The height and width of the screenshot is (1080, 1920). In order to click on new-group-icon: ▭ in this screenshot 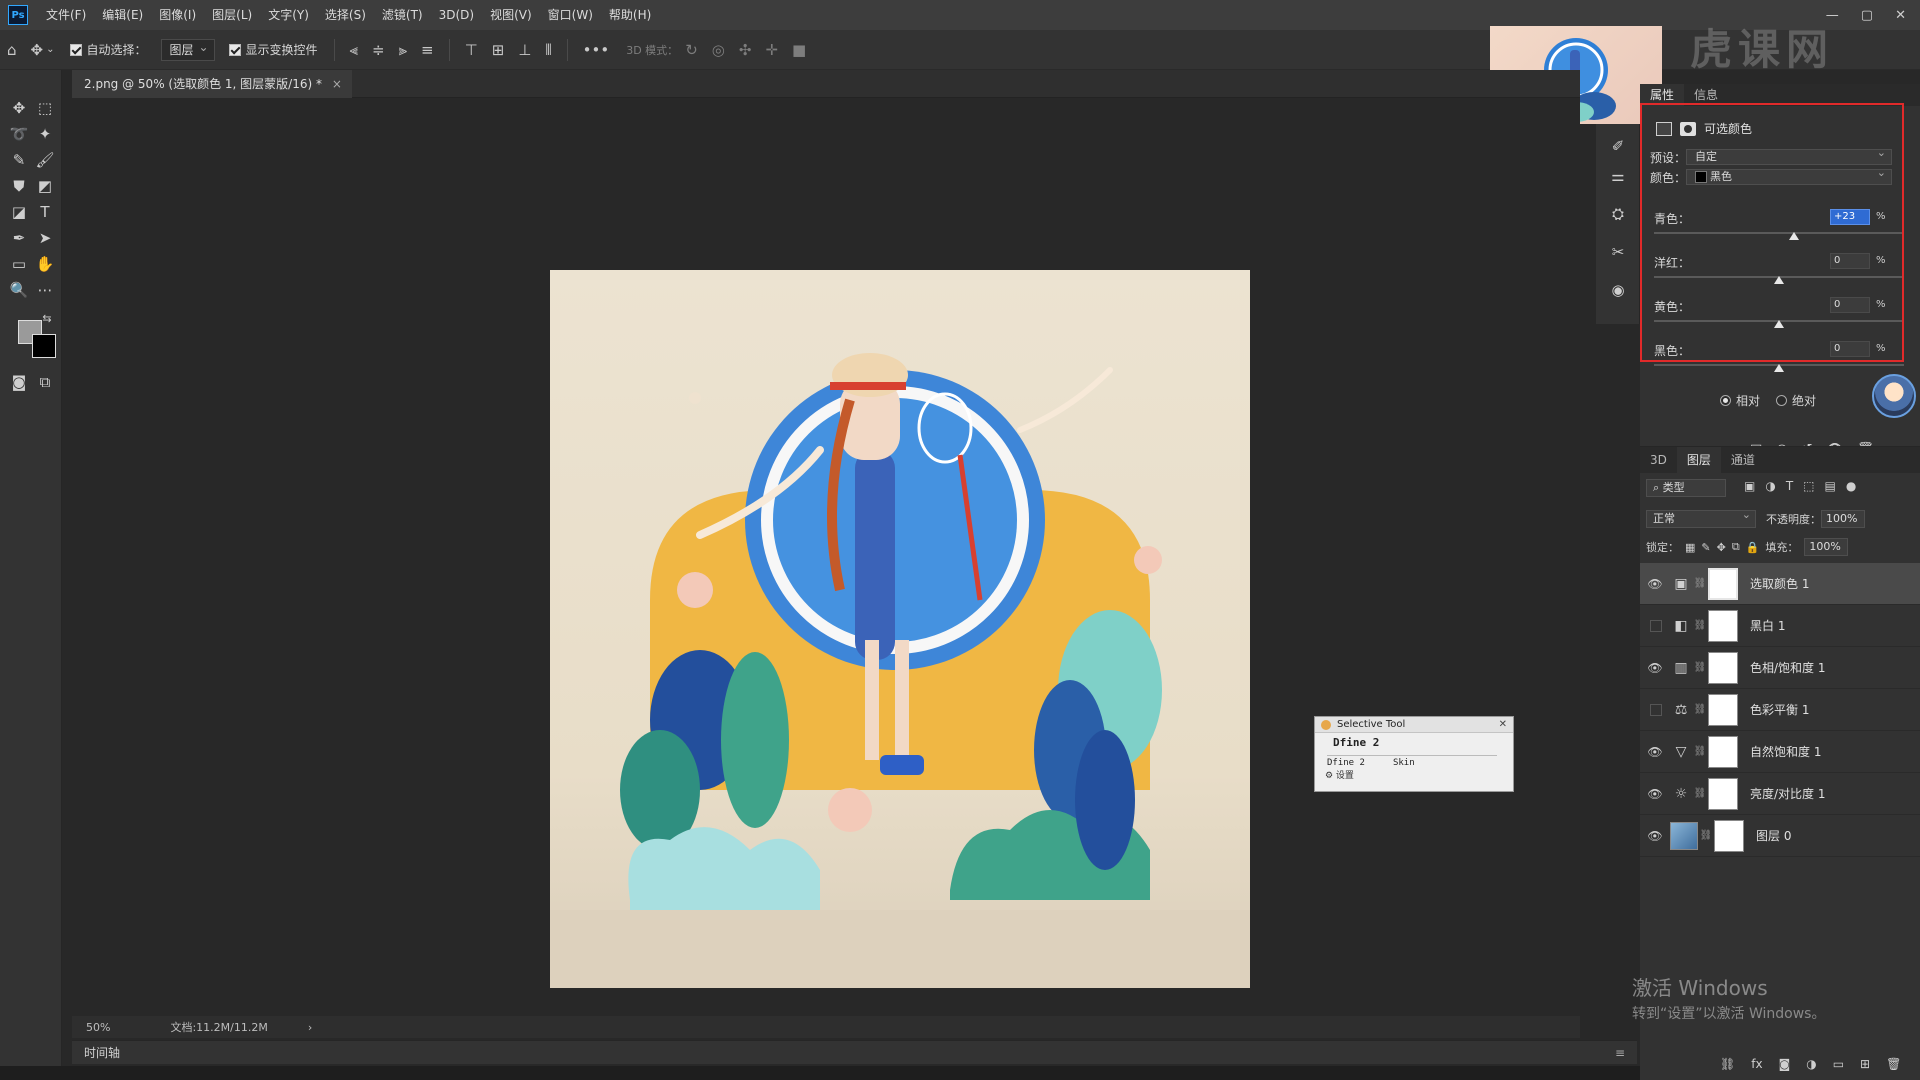, I will do `click(1838, 1064)`.